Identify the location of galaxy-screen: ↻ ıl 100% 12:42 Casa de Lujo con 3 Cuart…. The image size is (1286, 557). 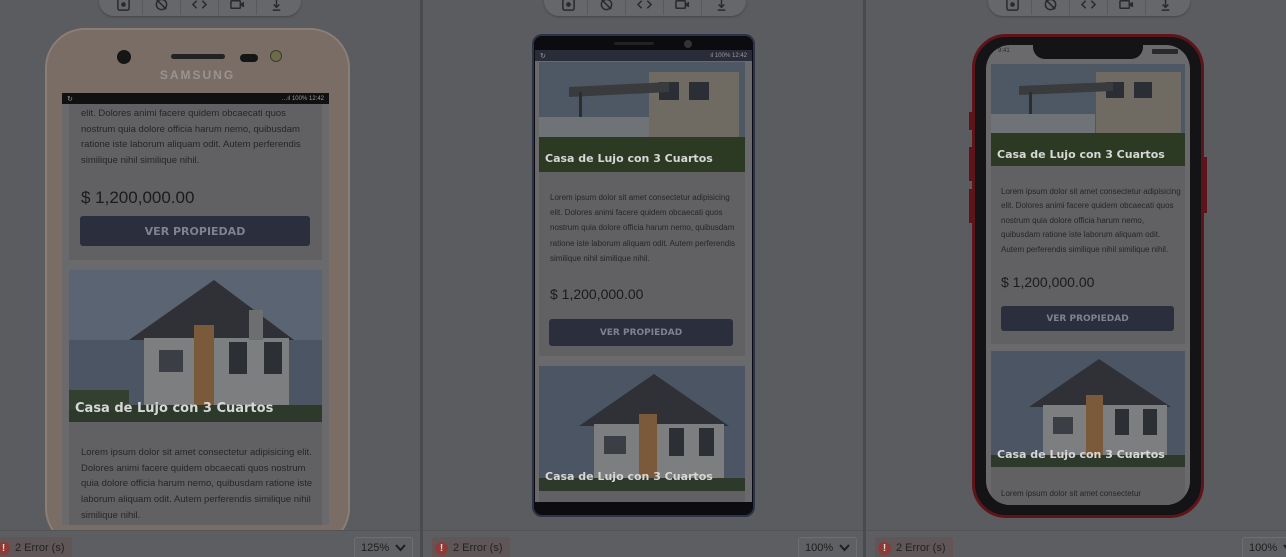
(643, 276).